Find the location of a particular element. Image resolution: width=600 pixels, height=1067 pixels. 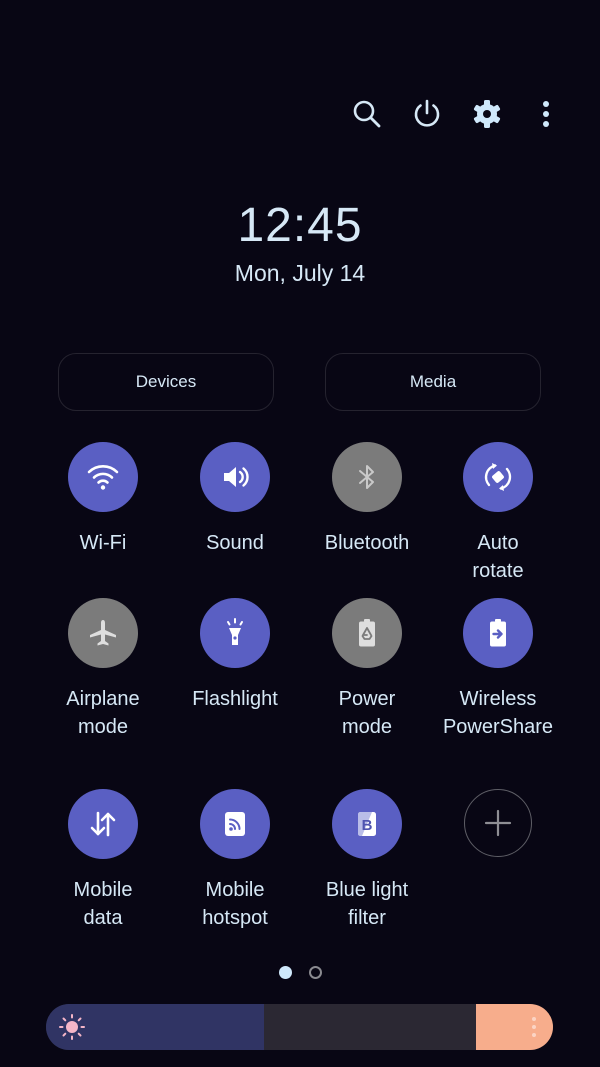

plus-icon is located at coordinates (498, 823).